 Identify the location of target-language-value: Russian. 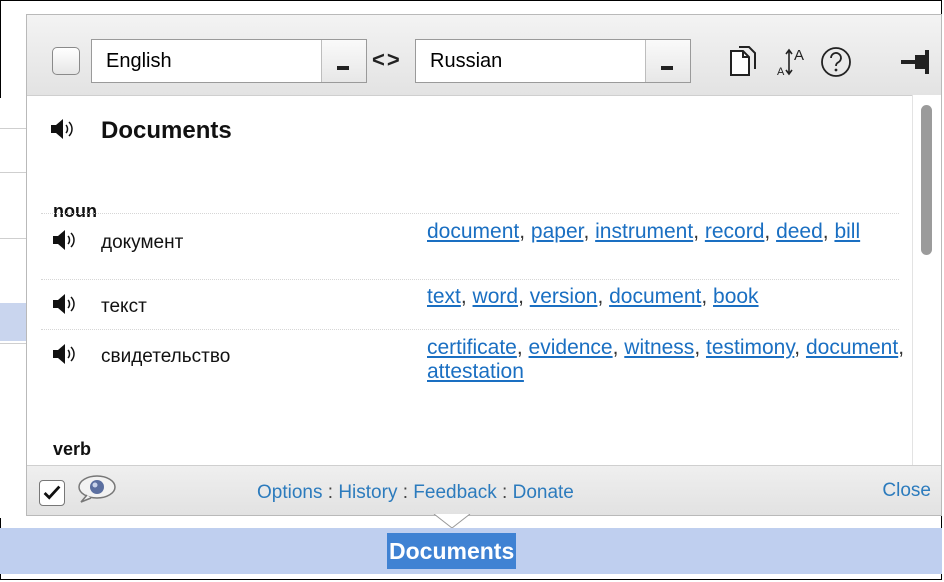
(466, 61).